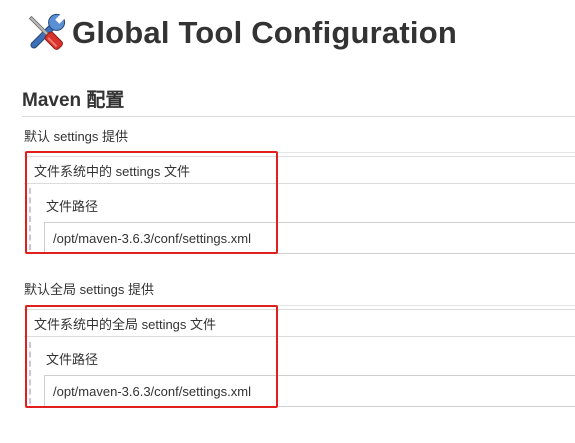  Describe the element at coordinates (152, 391) in the screenshot. I see `global-settings-path-value: /opt/maven-3.6.3/conf/settings.xml` at that location.